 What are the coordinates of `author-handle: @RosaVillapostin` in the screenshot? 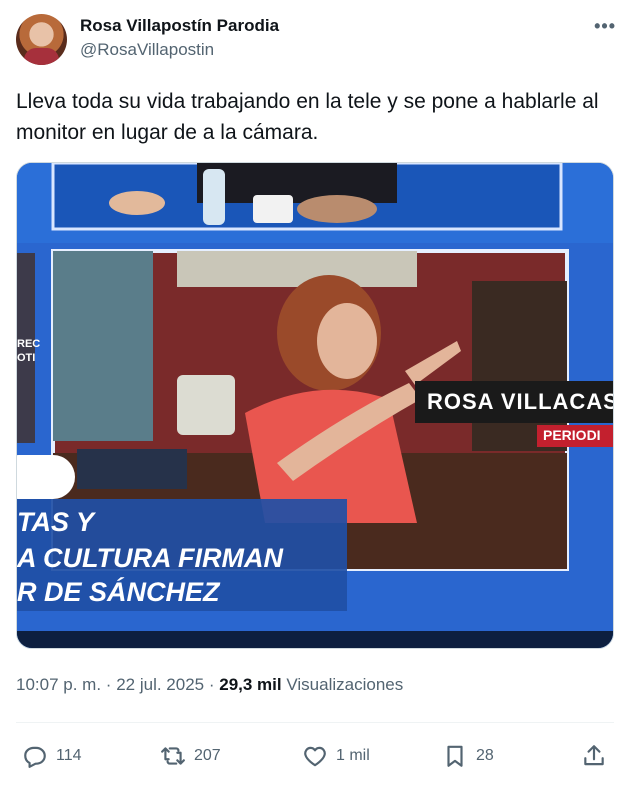 It's located at (147, 50).